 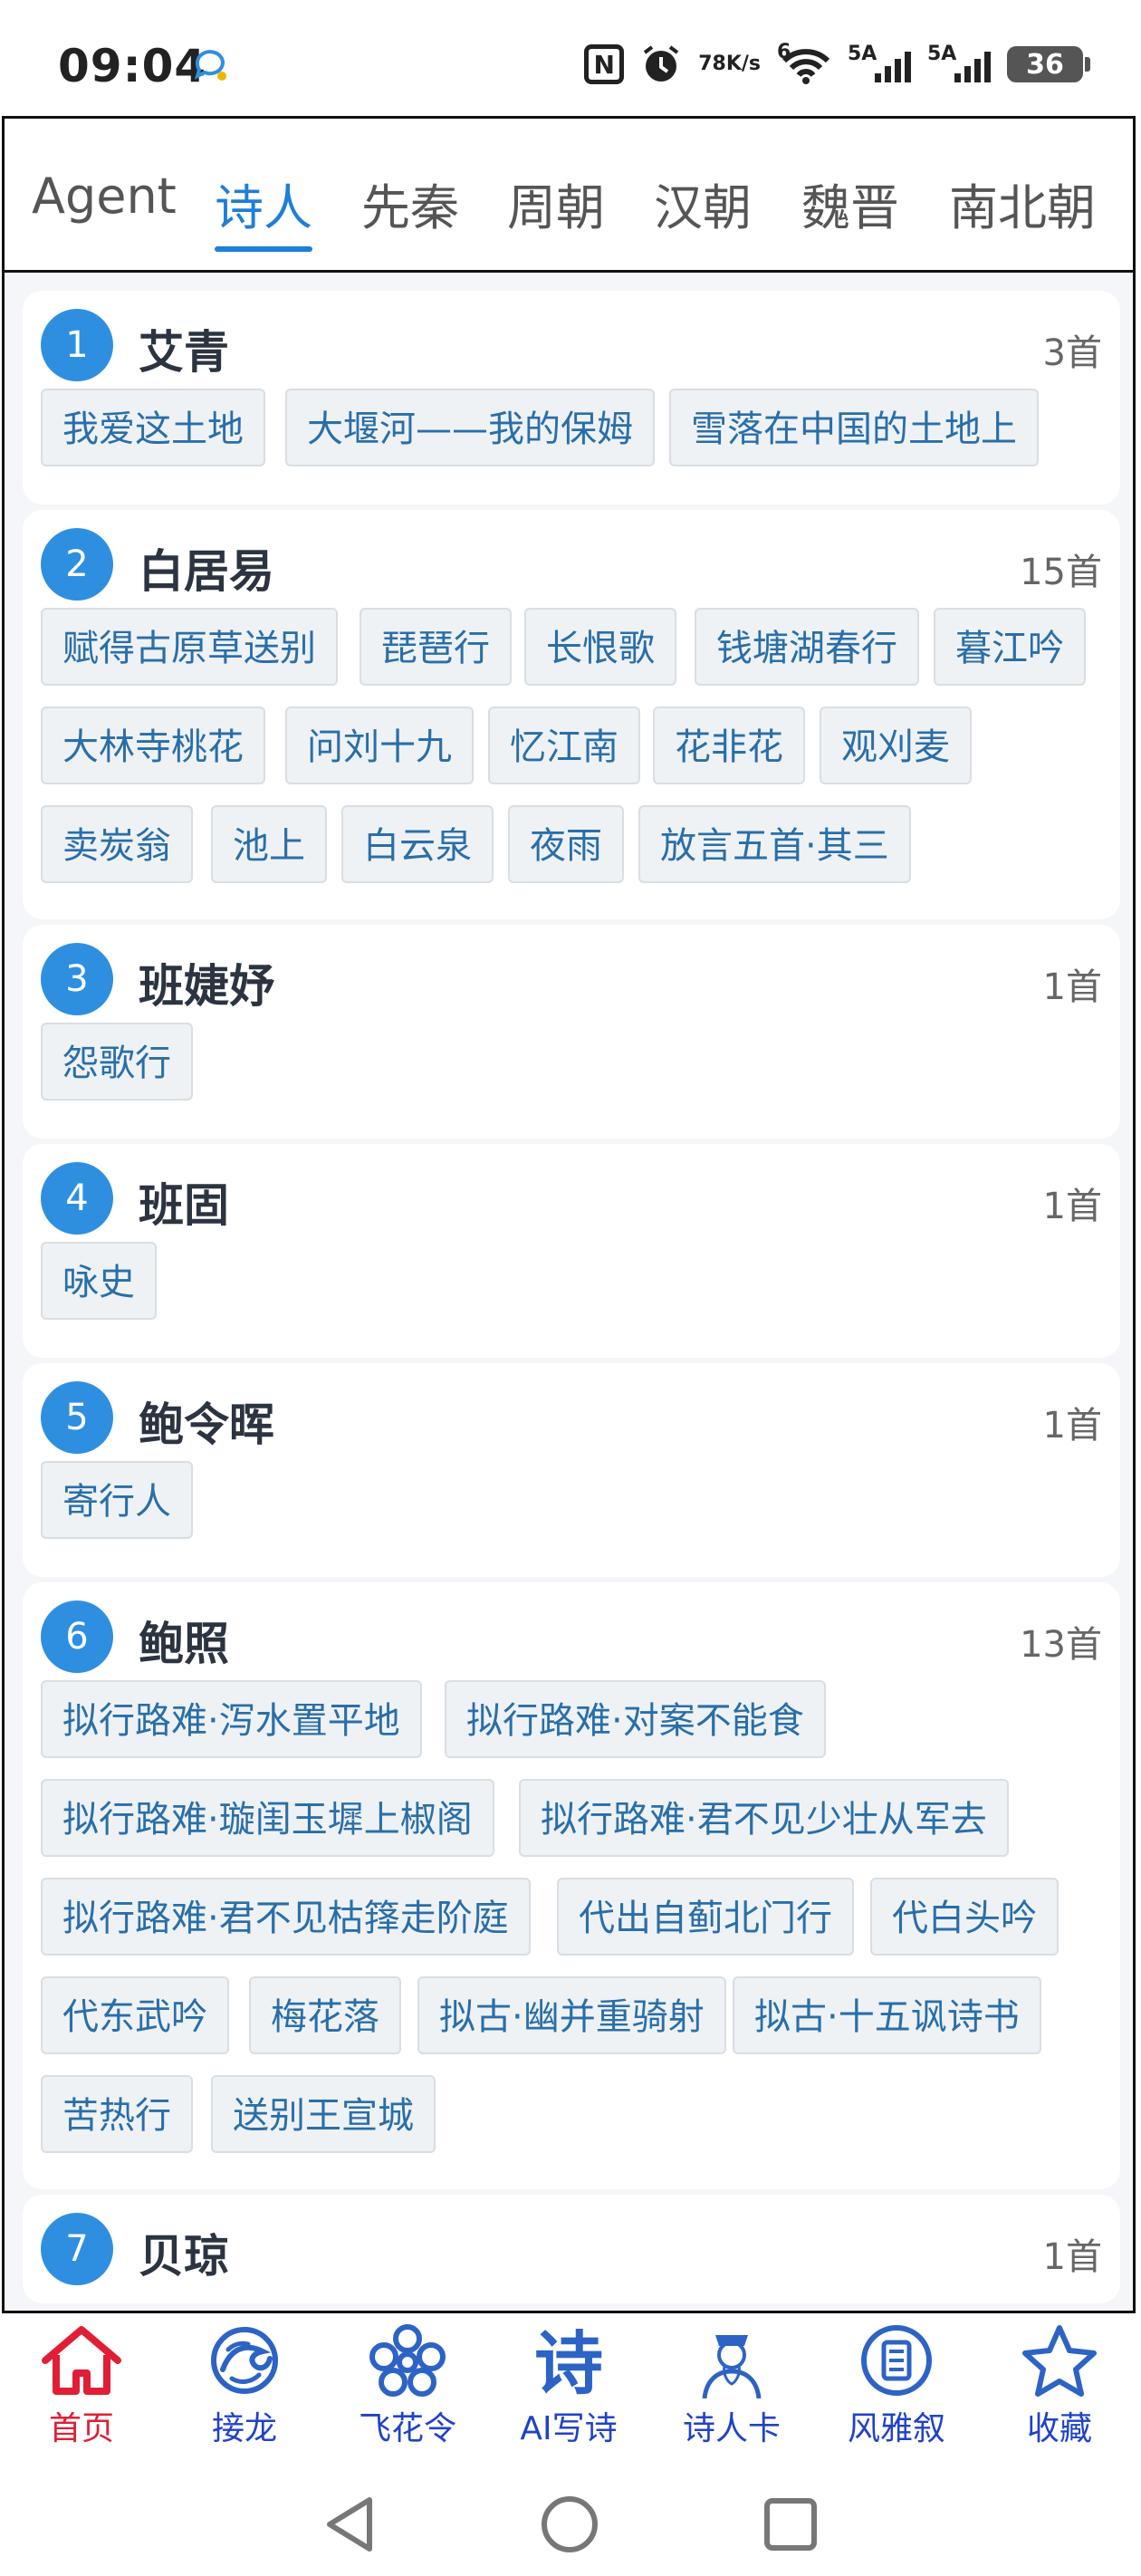 I want to click on nav-feihualing: 飞花令, so click(x=407, y=2385).